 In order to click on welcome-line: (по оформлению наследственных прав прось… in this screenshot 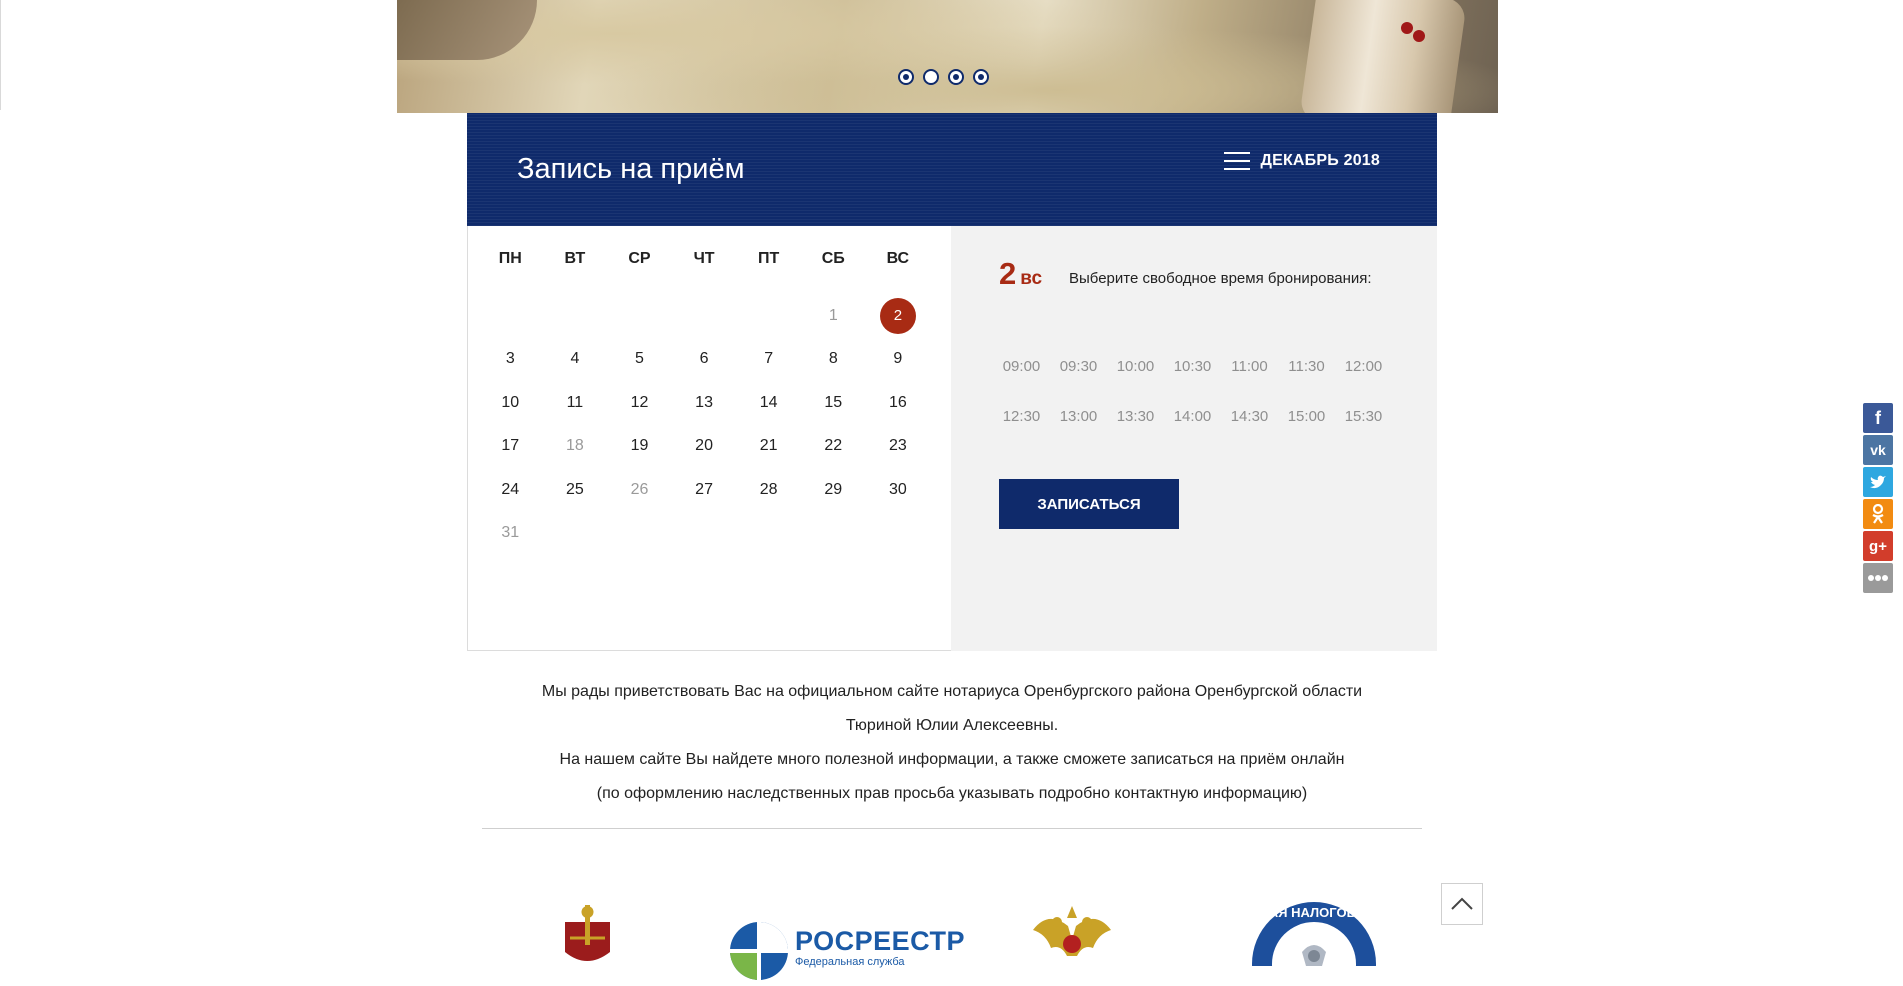, I will do `click(952, 793)`.